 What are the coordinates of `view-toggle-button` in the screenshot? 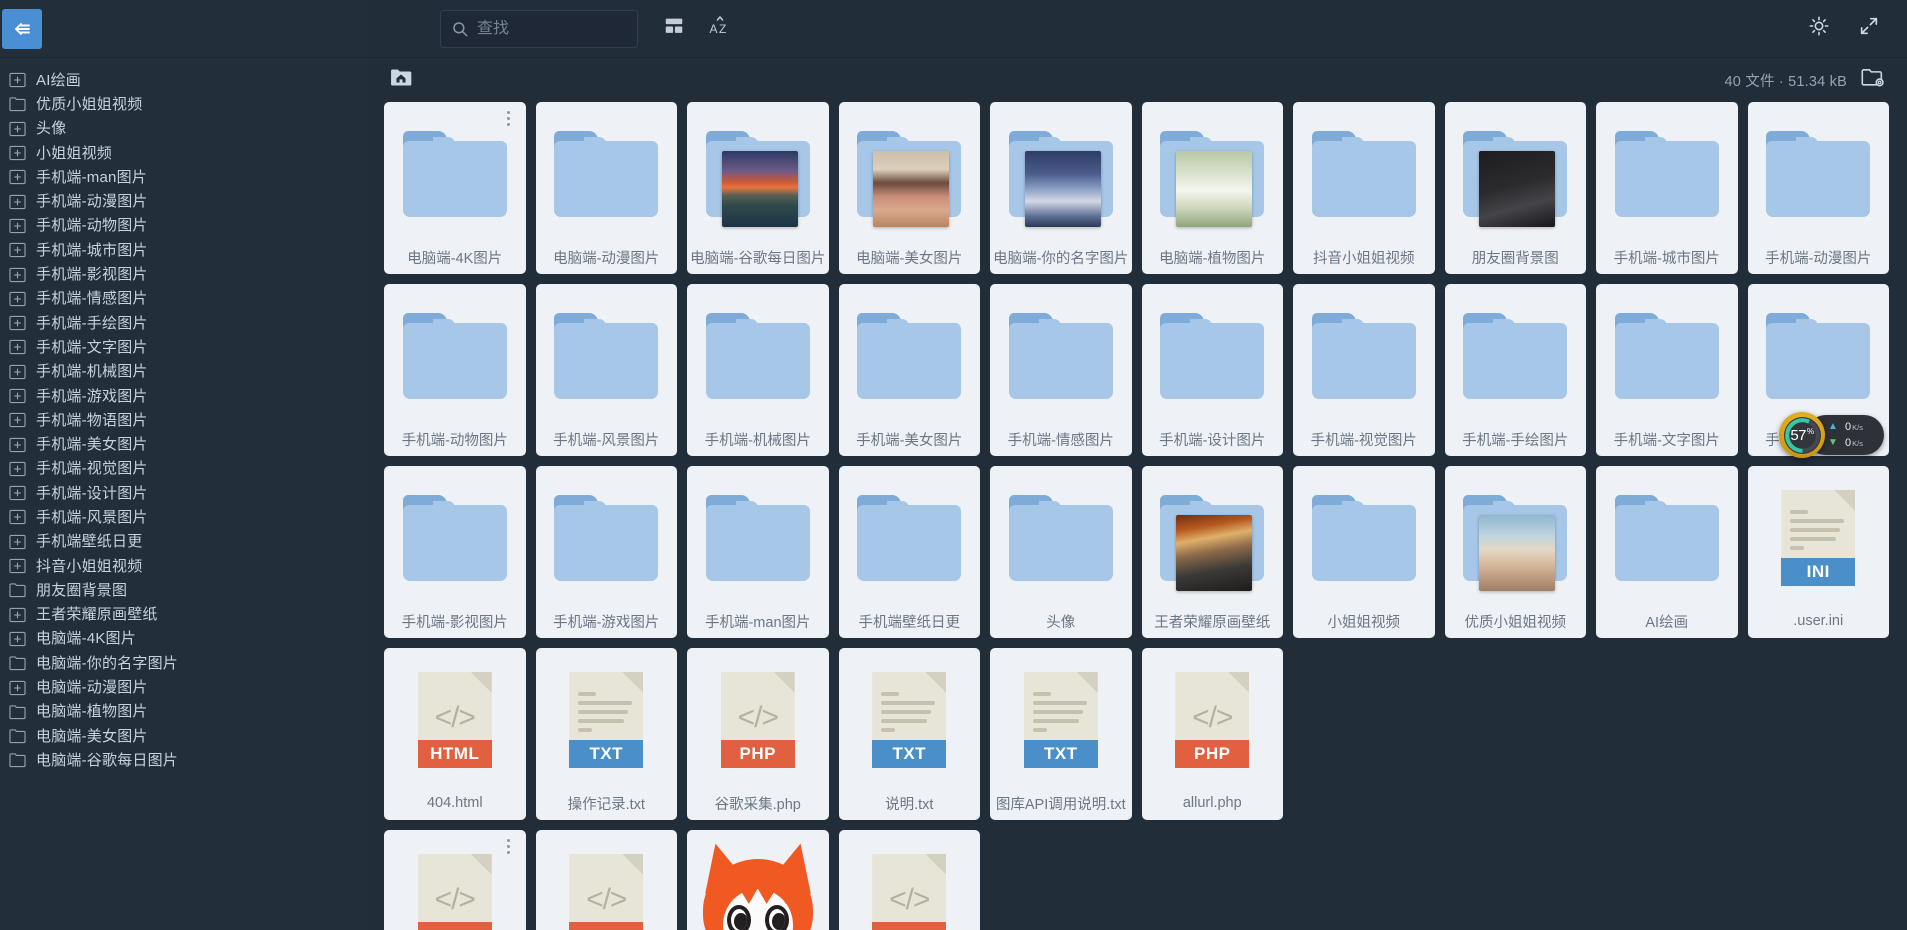 It's located at (674, 29).